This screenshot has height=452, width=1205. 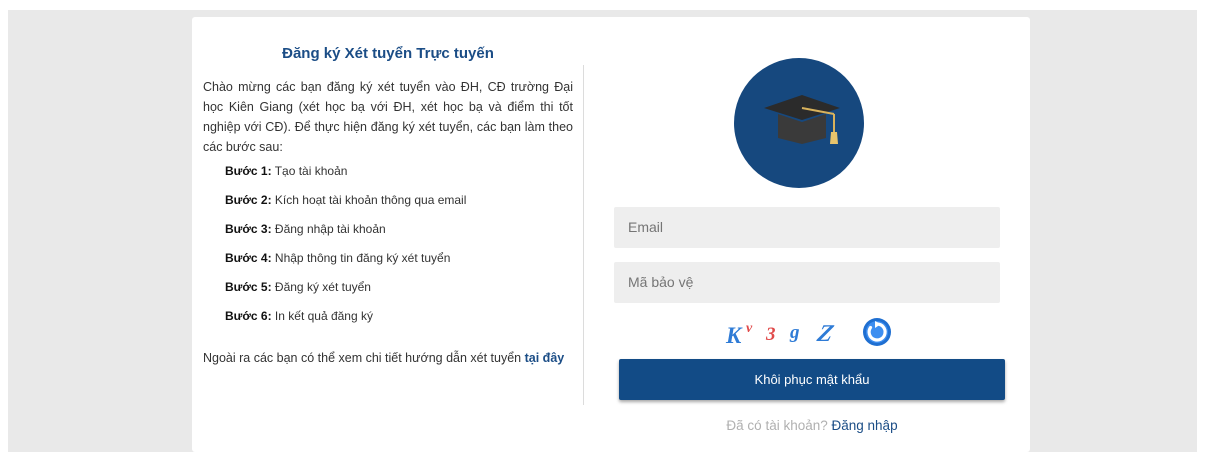 What do you see at coordinates (248, 316) in the screenshot?
I see `step-label: Bước 6:` at bounding box center [248, 316].